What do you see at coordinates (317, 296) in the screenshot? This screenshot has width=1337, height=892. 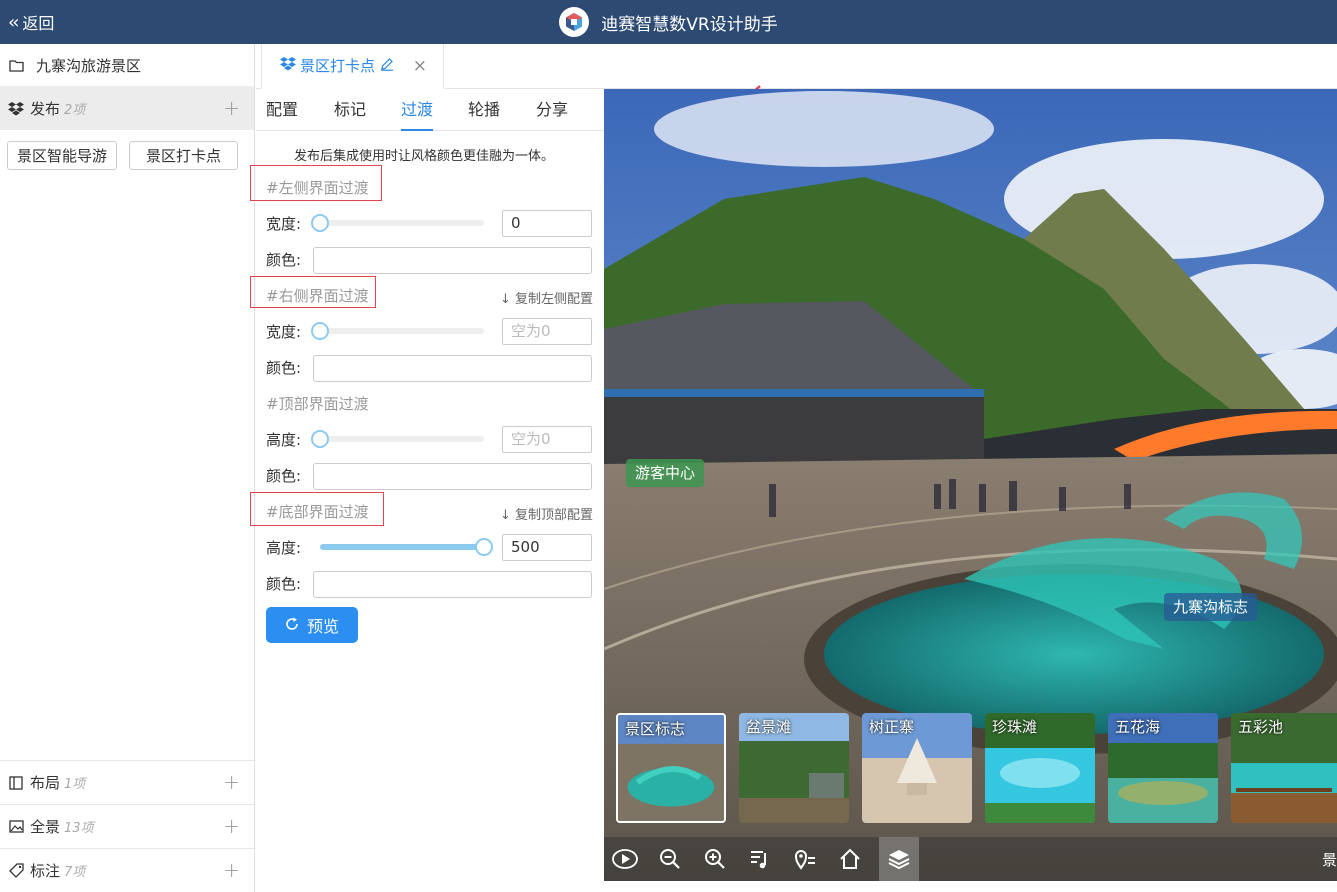 I see `right-transition-title: #右侧界面过渡` at bounding box center [317, 296].